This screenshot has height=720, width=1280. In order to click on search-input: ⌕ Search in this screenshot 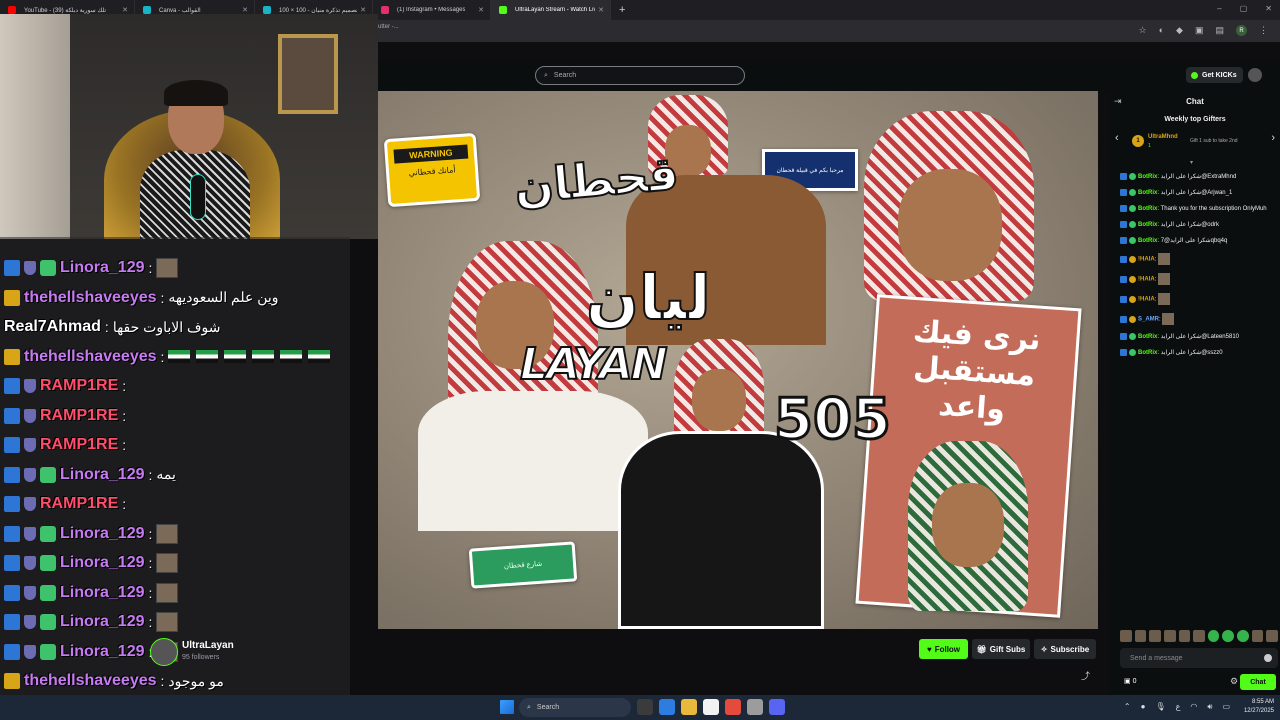, I will do `click(640, 75)`.